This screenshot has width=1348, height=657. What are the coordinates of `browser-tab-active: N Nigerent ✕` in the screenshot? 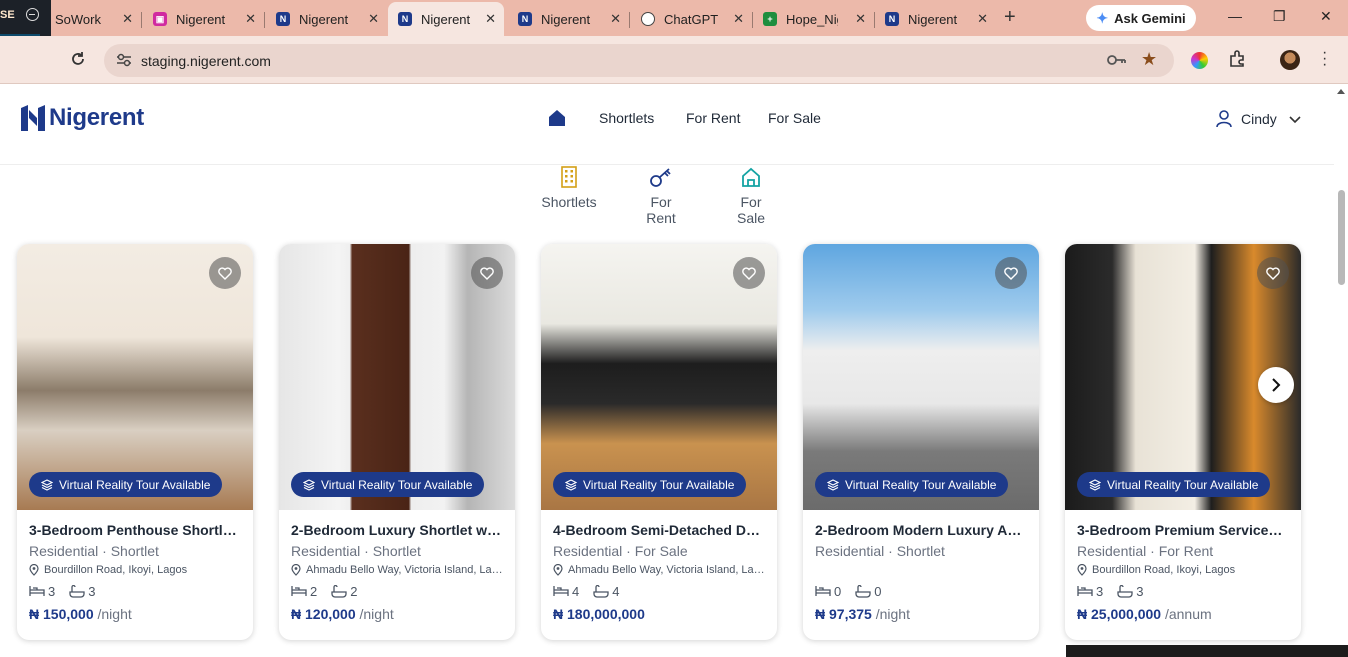 It's located at (446, 19).